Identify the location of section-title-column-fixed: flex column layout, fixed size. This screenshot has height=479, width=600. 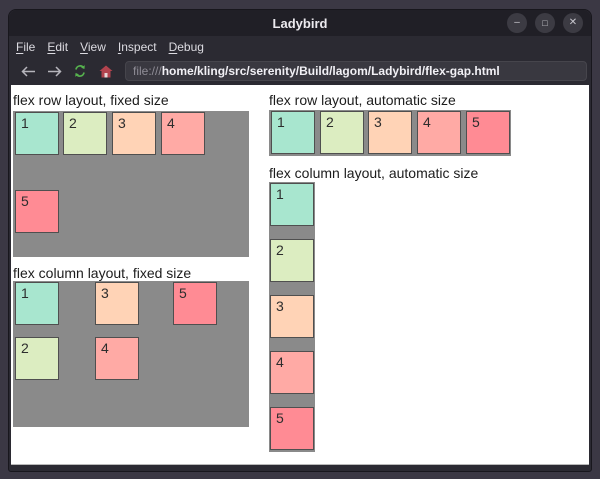
(102, 273).